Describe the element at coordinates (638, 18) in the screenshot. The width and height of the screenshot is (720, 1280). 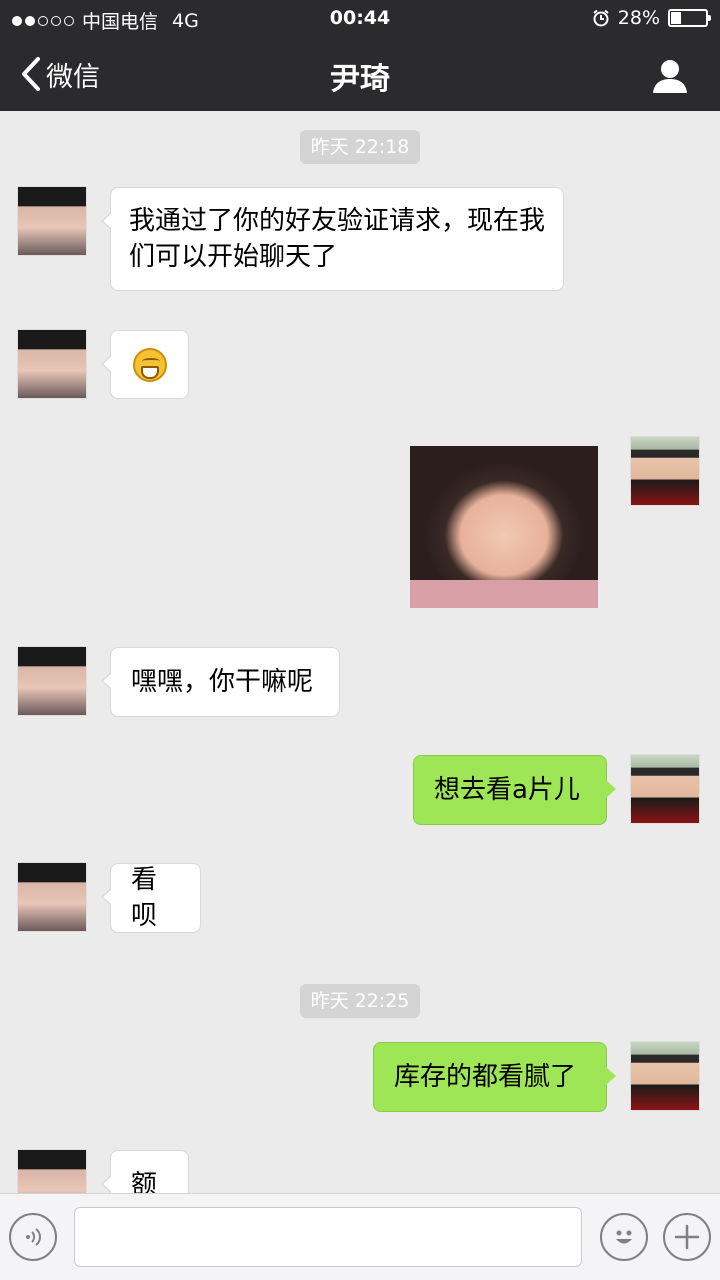
I see `battery-percent: 28%` at that location.